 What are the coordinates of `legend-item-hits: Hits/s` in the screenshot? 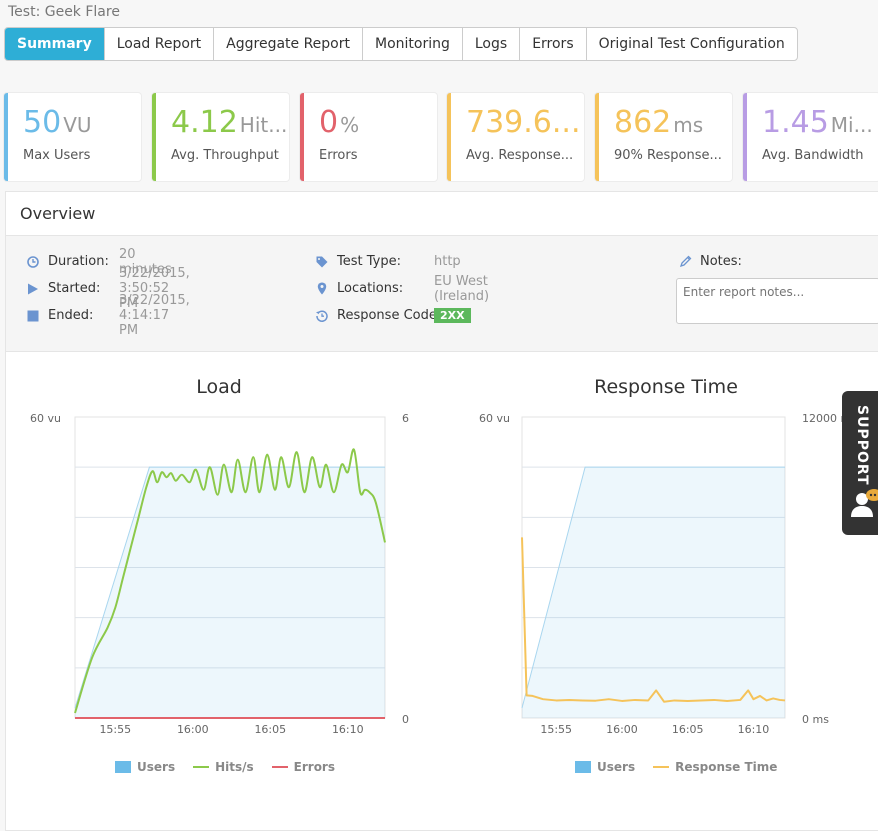 It's located at (223, 767).